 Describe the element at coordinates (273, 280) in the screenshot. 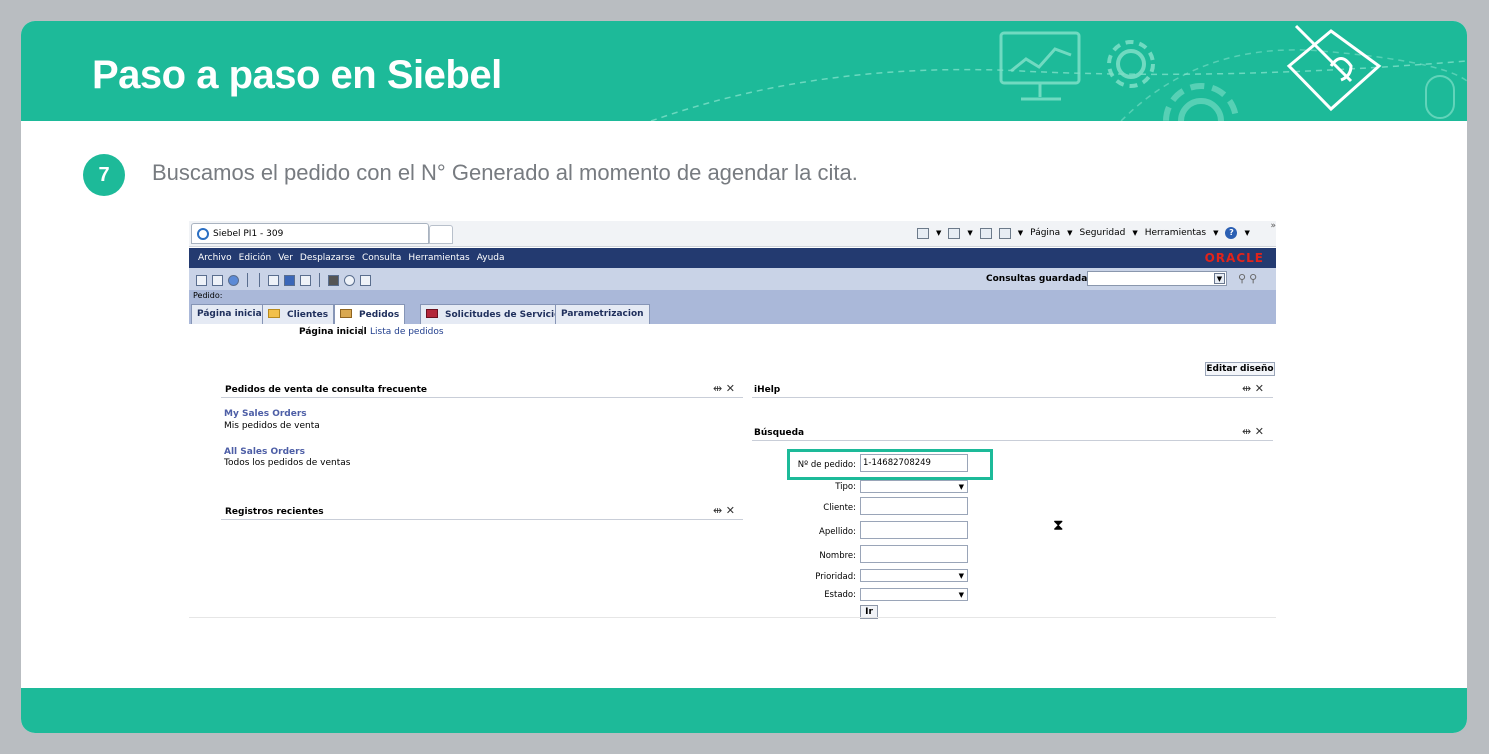

I see `search-doc-icon` at that location.